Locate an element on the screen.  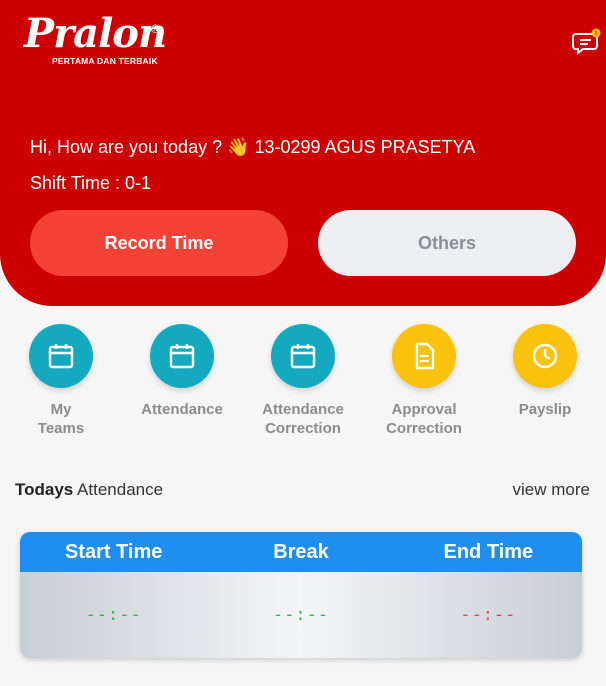
menu-item-approval-correction: Approval Correction is located at coordinates (424, 381).